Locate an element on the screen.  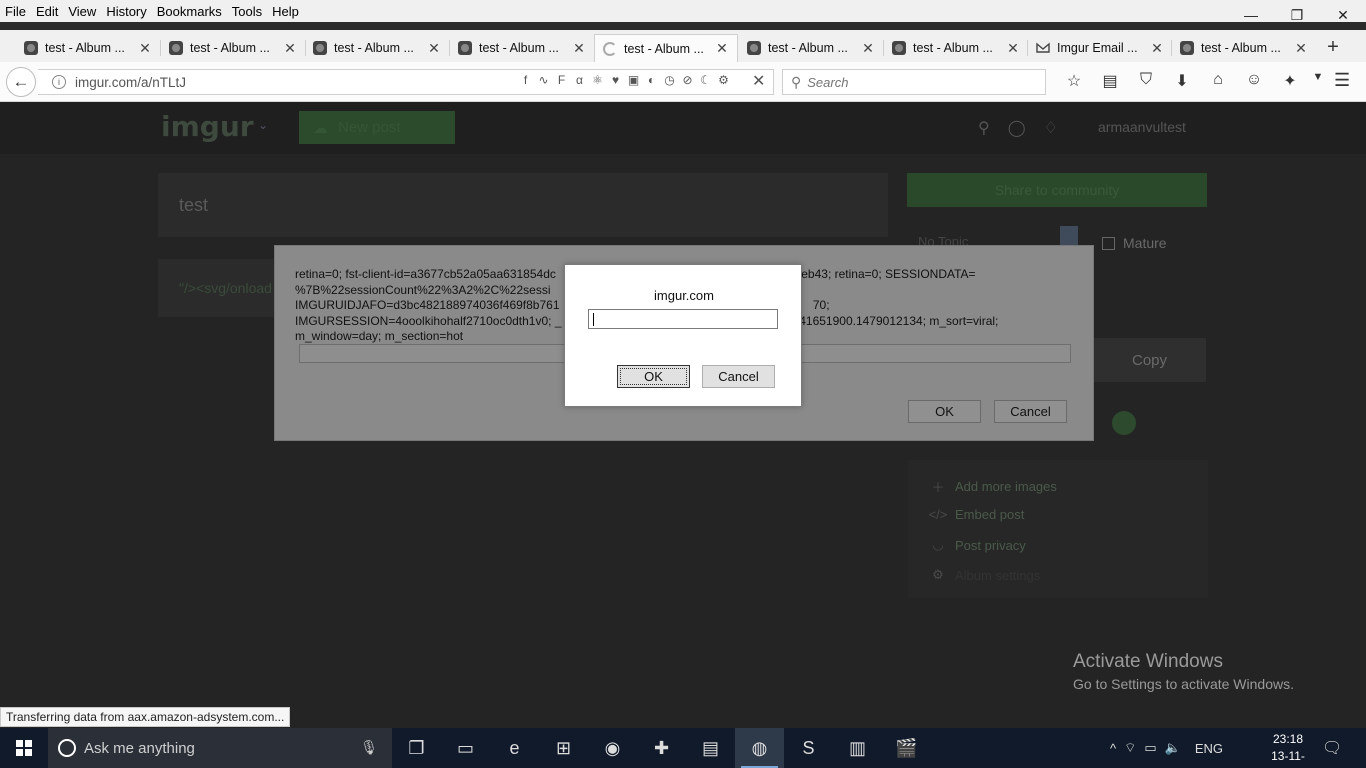
task-view-icon: ❐ is located at coordinates (416, 748).